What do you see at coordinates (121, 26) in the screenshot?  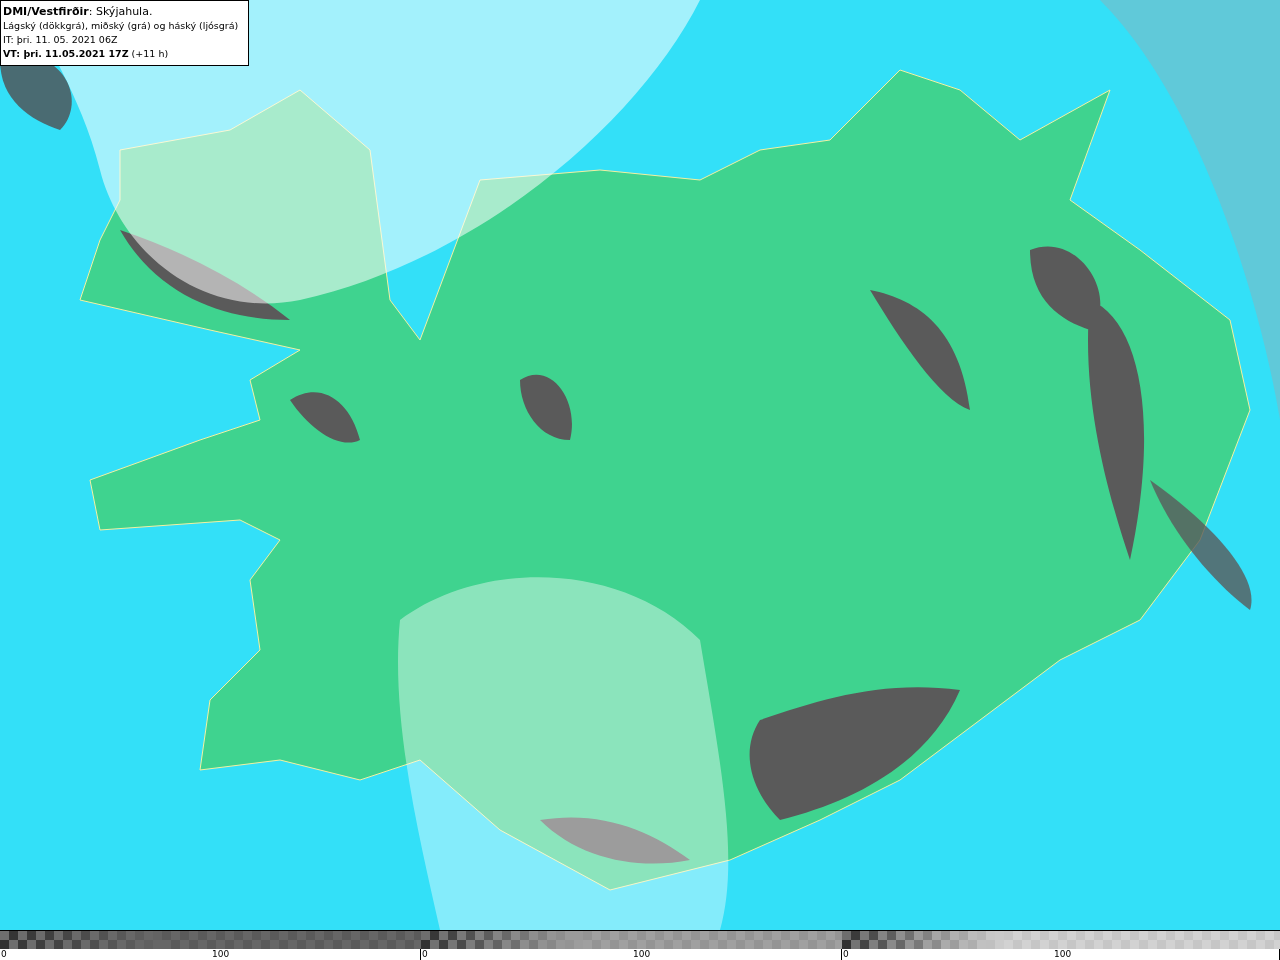 I see `info-text: Lágský (dökkgrá), miðský (grá) og háský (ljósgrá)` at bounding box center [121, 26].